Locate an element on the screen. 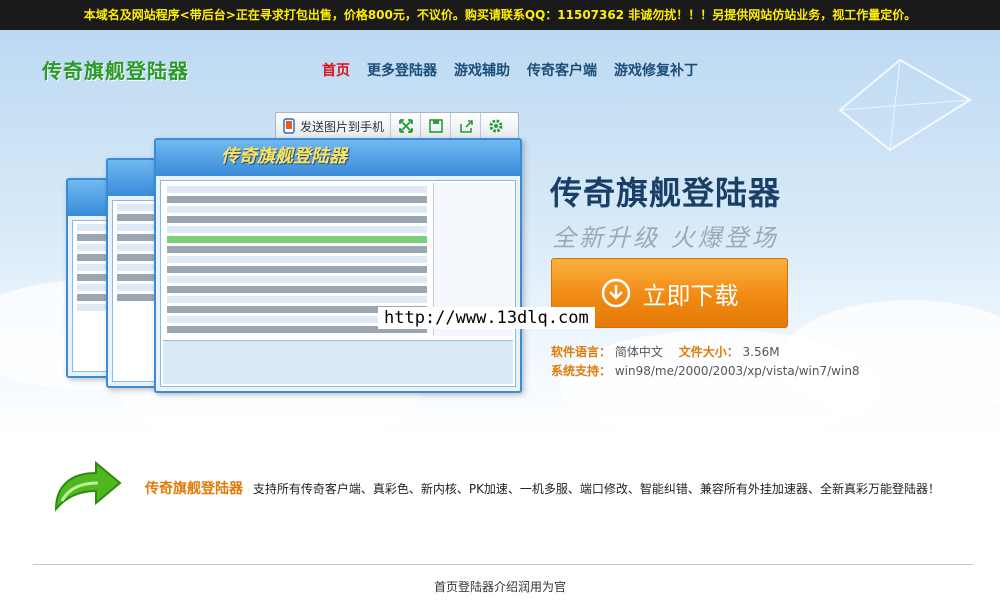 The image size is (1000, 609). save-button is located at coordinates (436, 126).